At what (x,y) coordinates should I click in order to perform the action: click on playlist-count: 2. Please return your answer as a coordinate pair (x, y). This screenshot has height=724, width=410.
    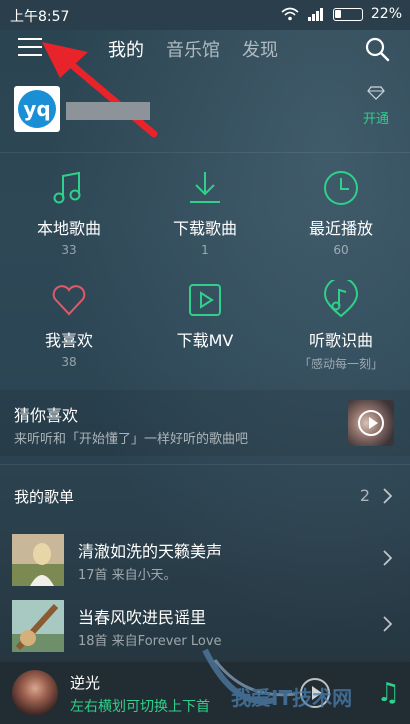
    Looking at the image, I should click on (364, 495).